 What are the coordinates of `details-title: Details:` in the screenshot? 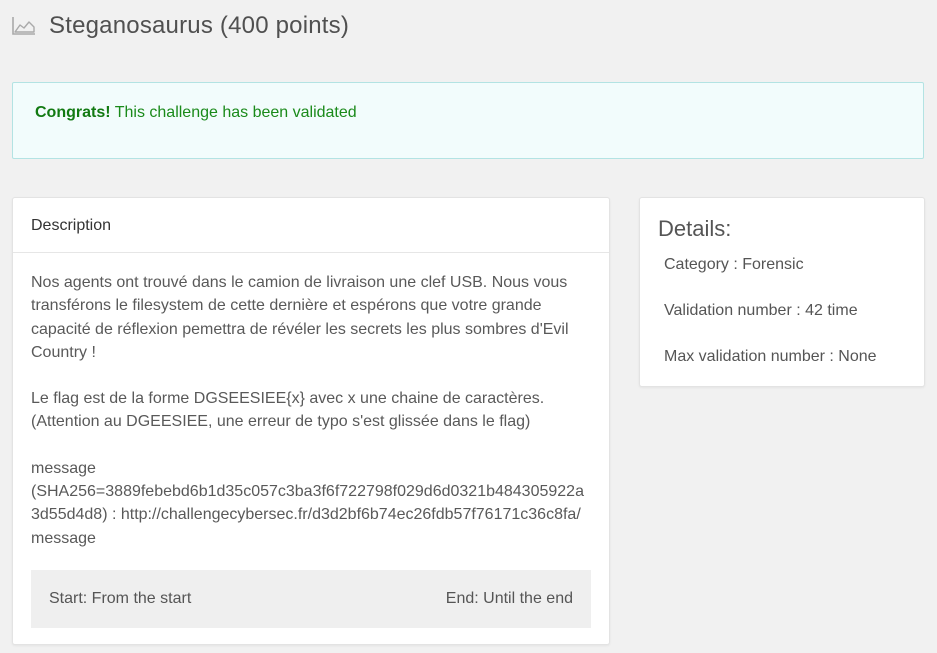 It's located at (695, 228).